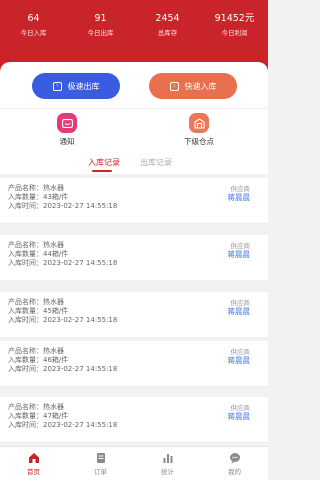 The height and width of the screenshot is (480, 320). I want to click on stat-label: 总库存, so click(167, 33).